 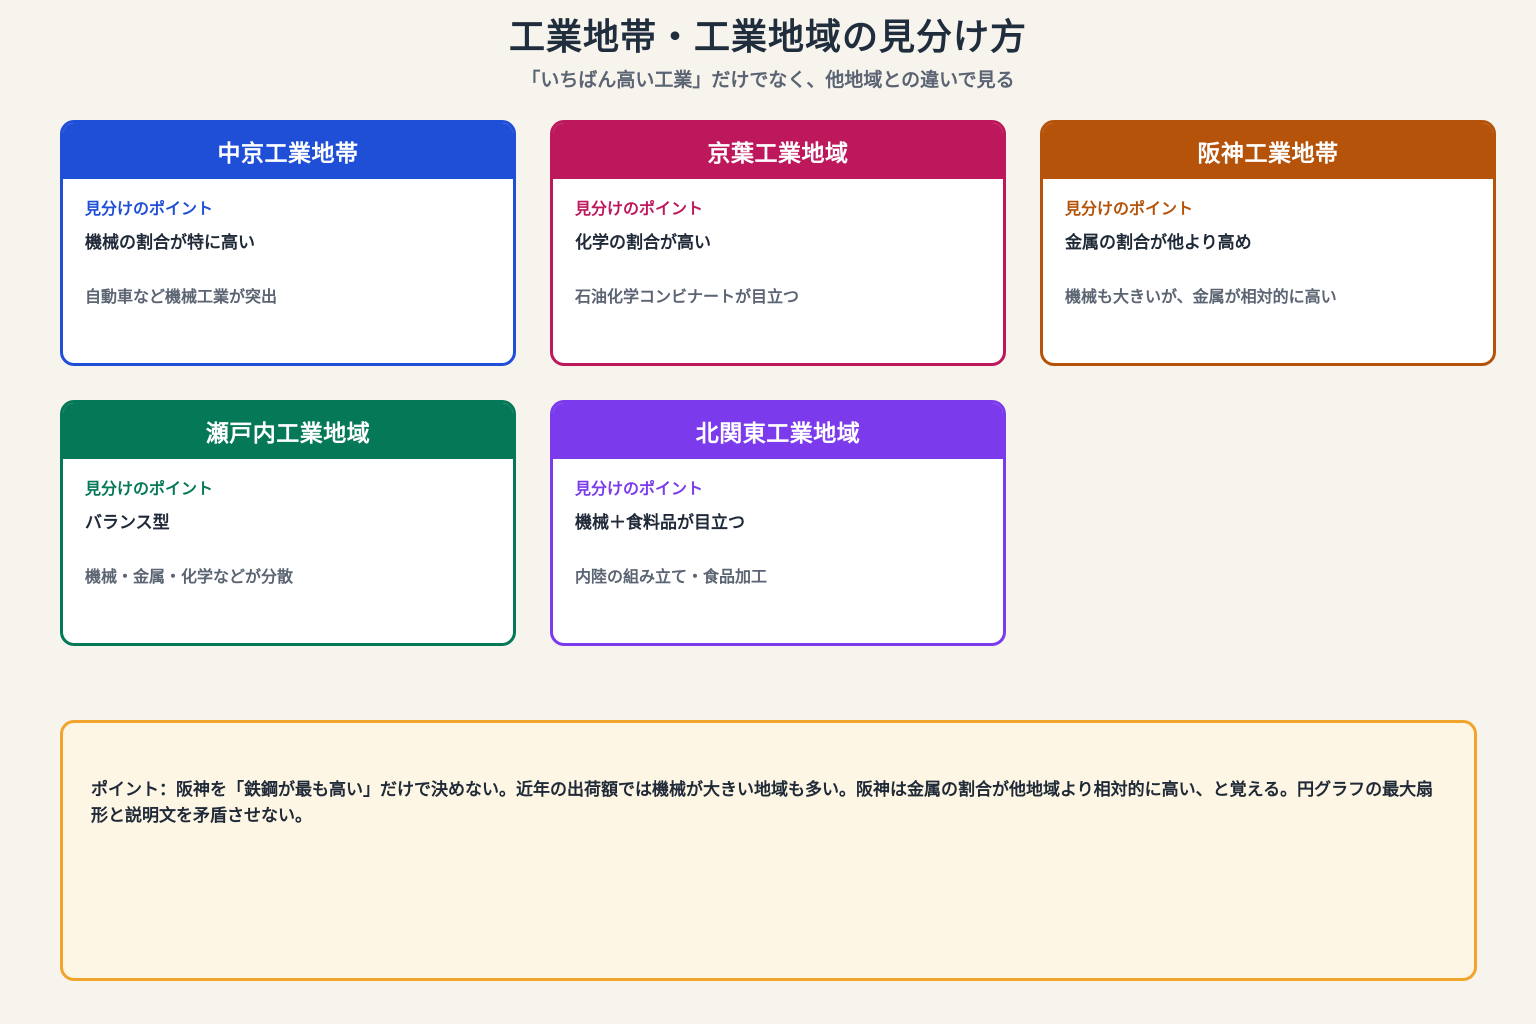 I want to click on card-keiyo: 京葉工業地域 見分けのポイント 化学の割合が高い 石油化学コンビナートが目立つ, so click(x=778, y=243).